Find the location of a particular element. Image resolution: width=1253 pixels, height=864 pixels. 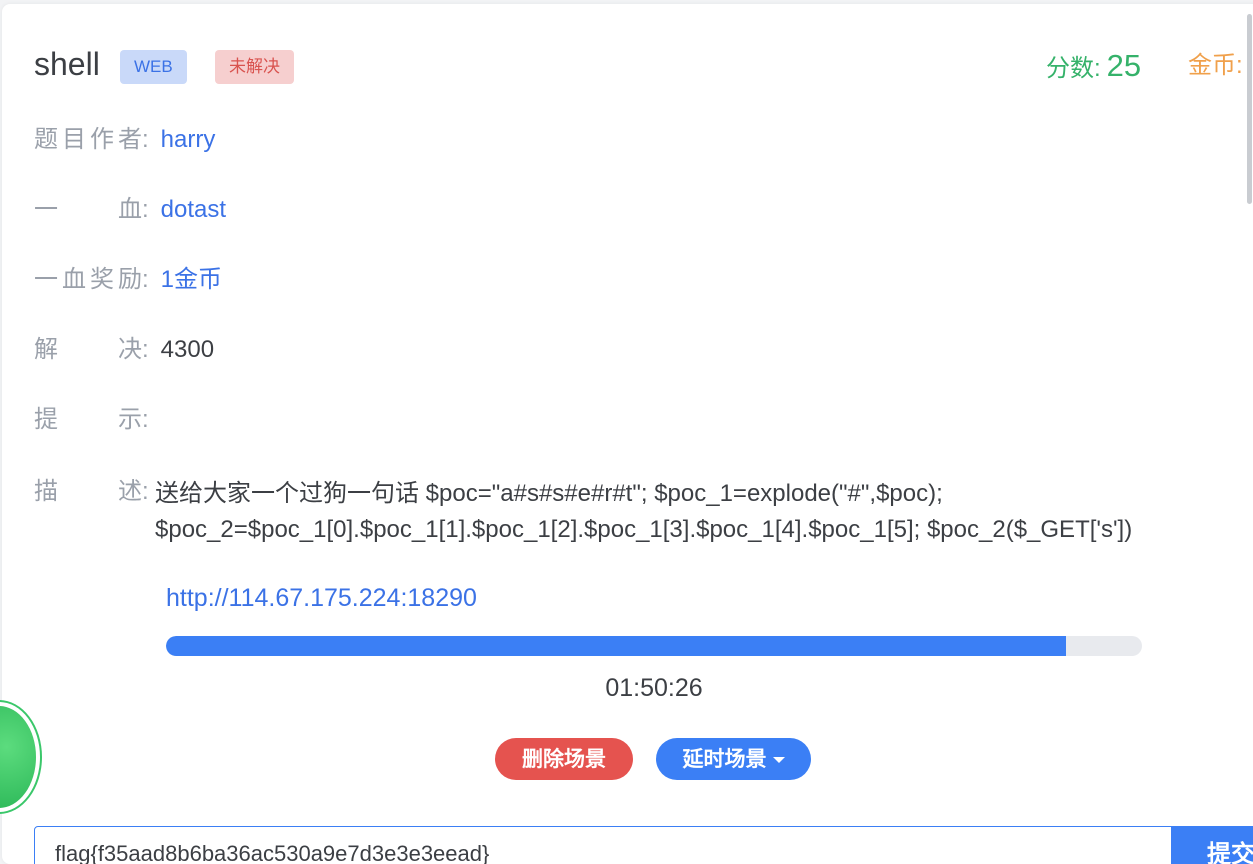

challenge-title: shell is located at coordinates (67, 64).